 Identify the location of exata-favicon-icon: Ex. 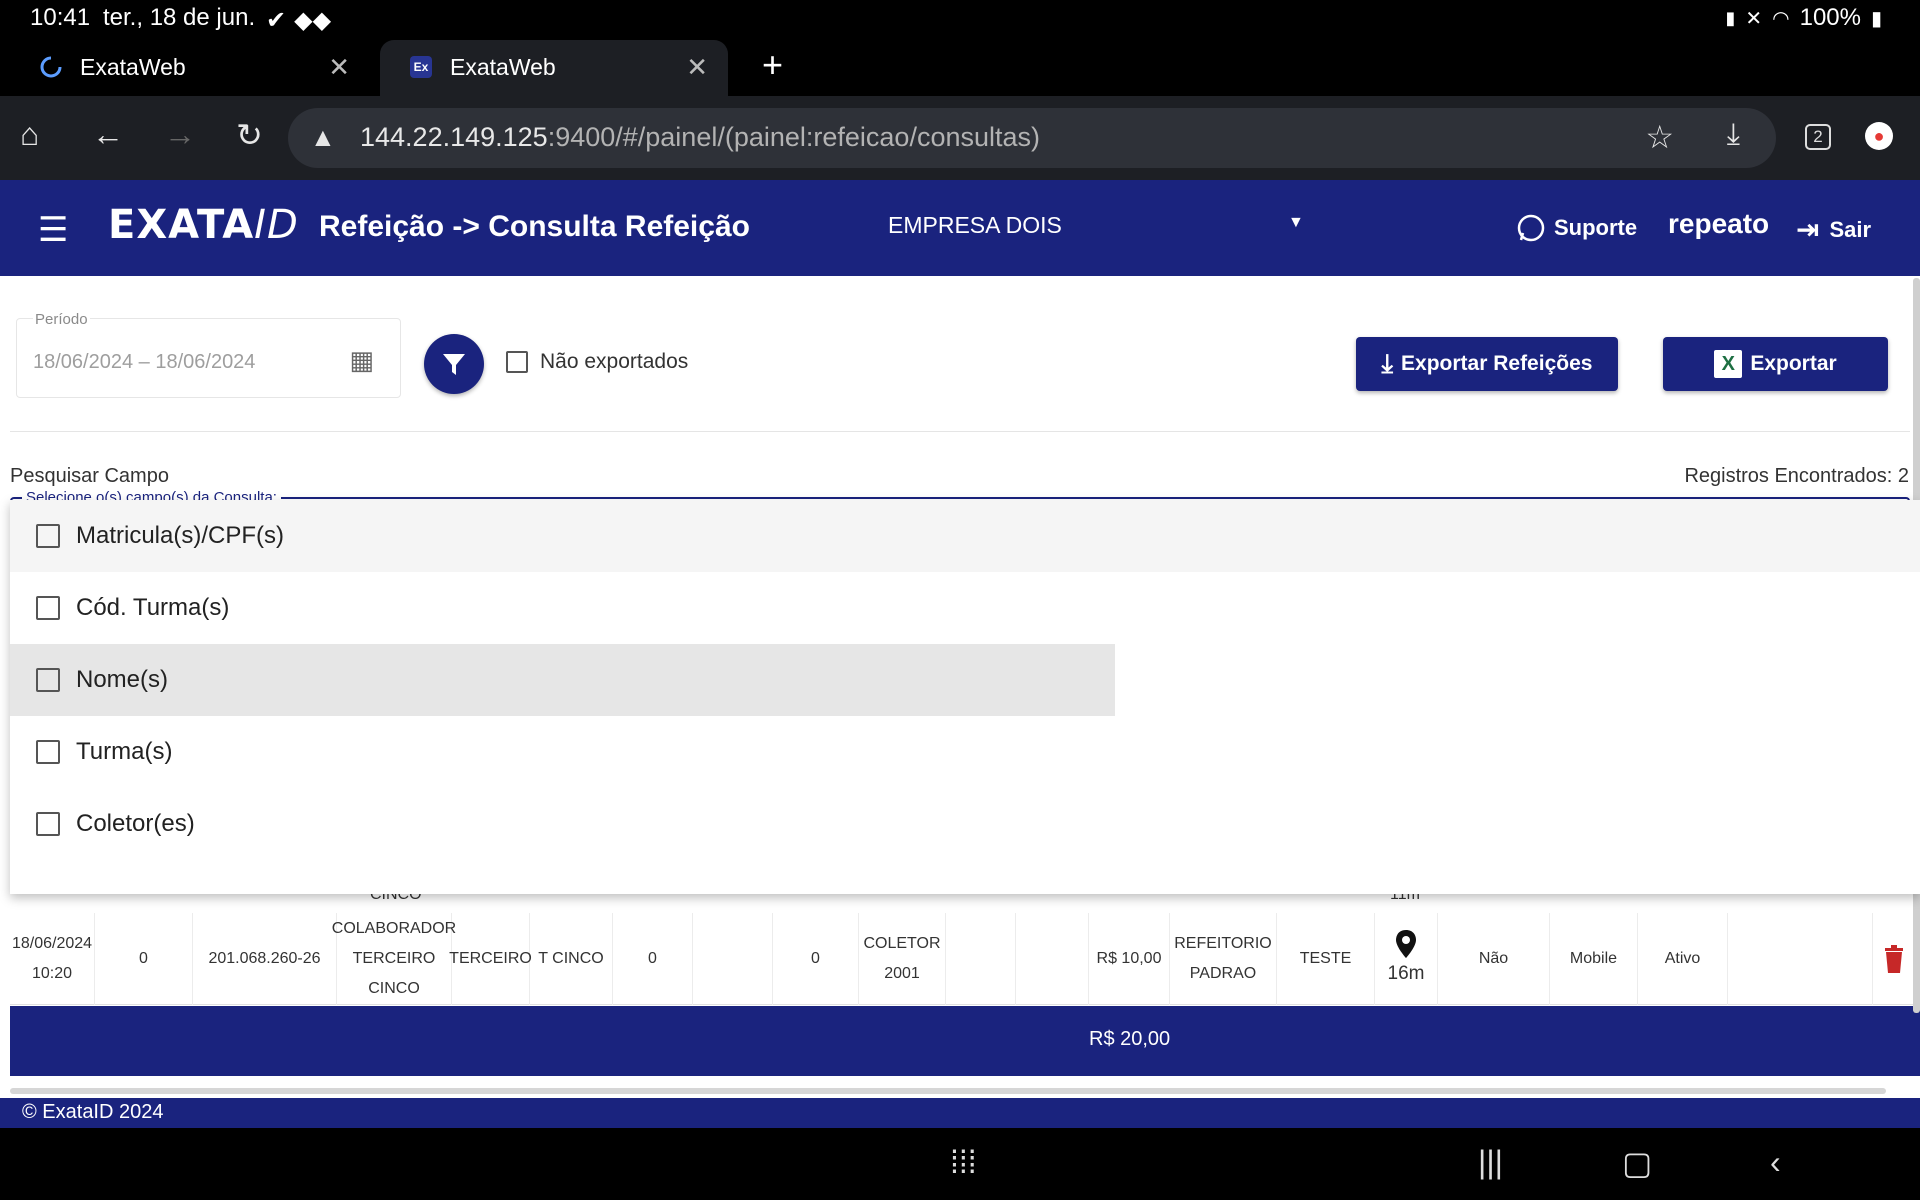
(421, 67).